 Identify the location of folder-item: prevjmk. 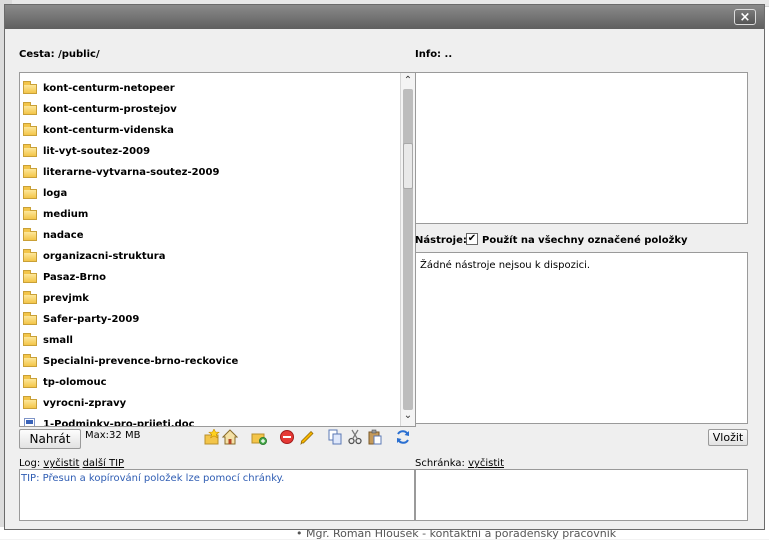
(209, 298).